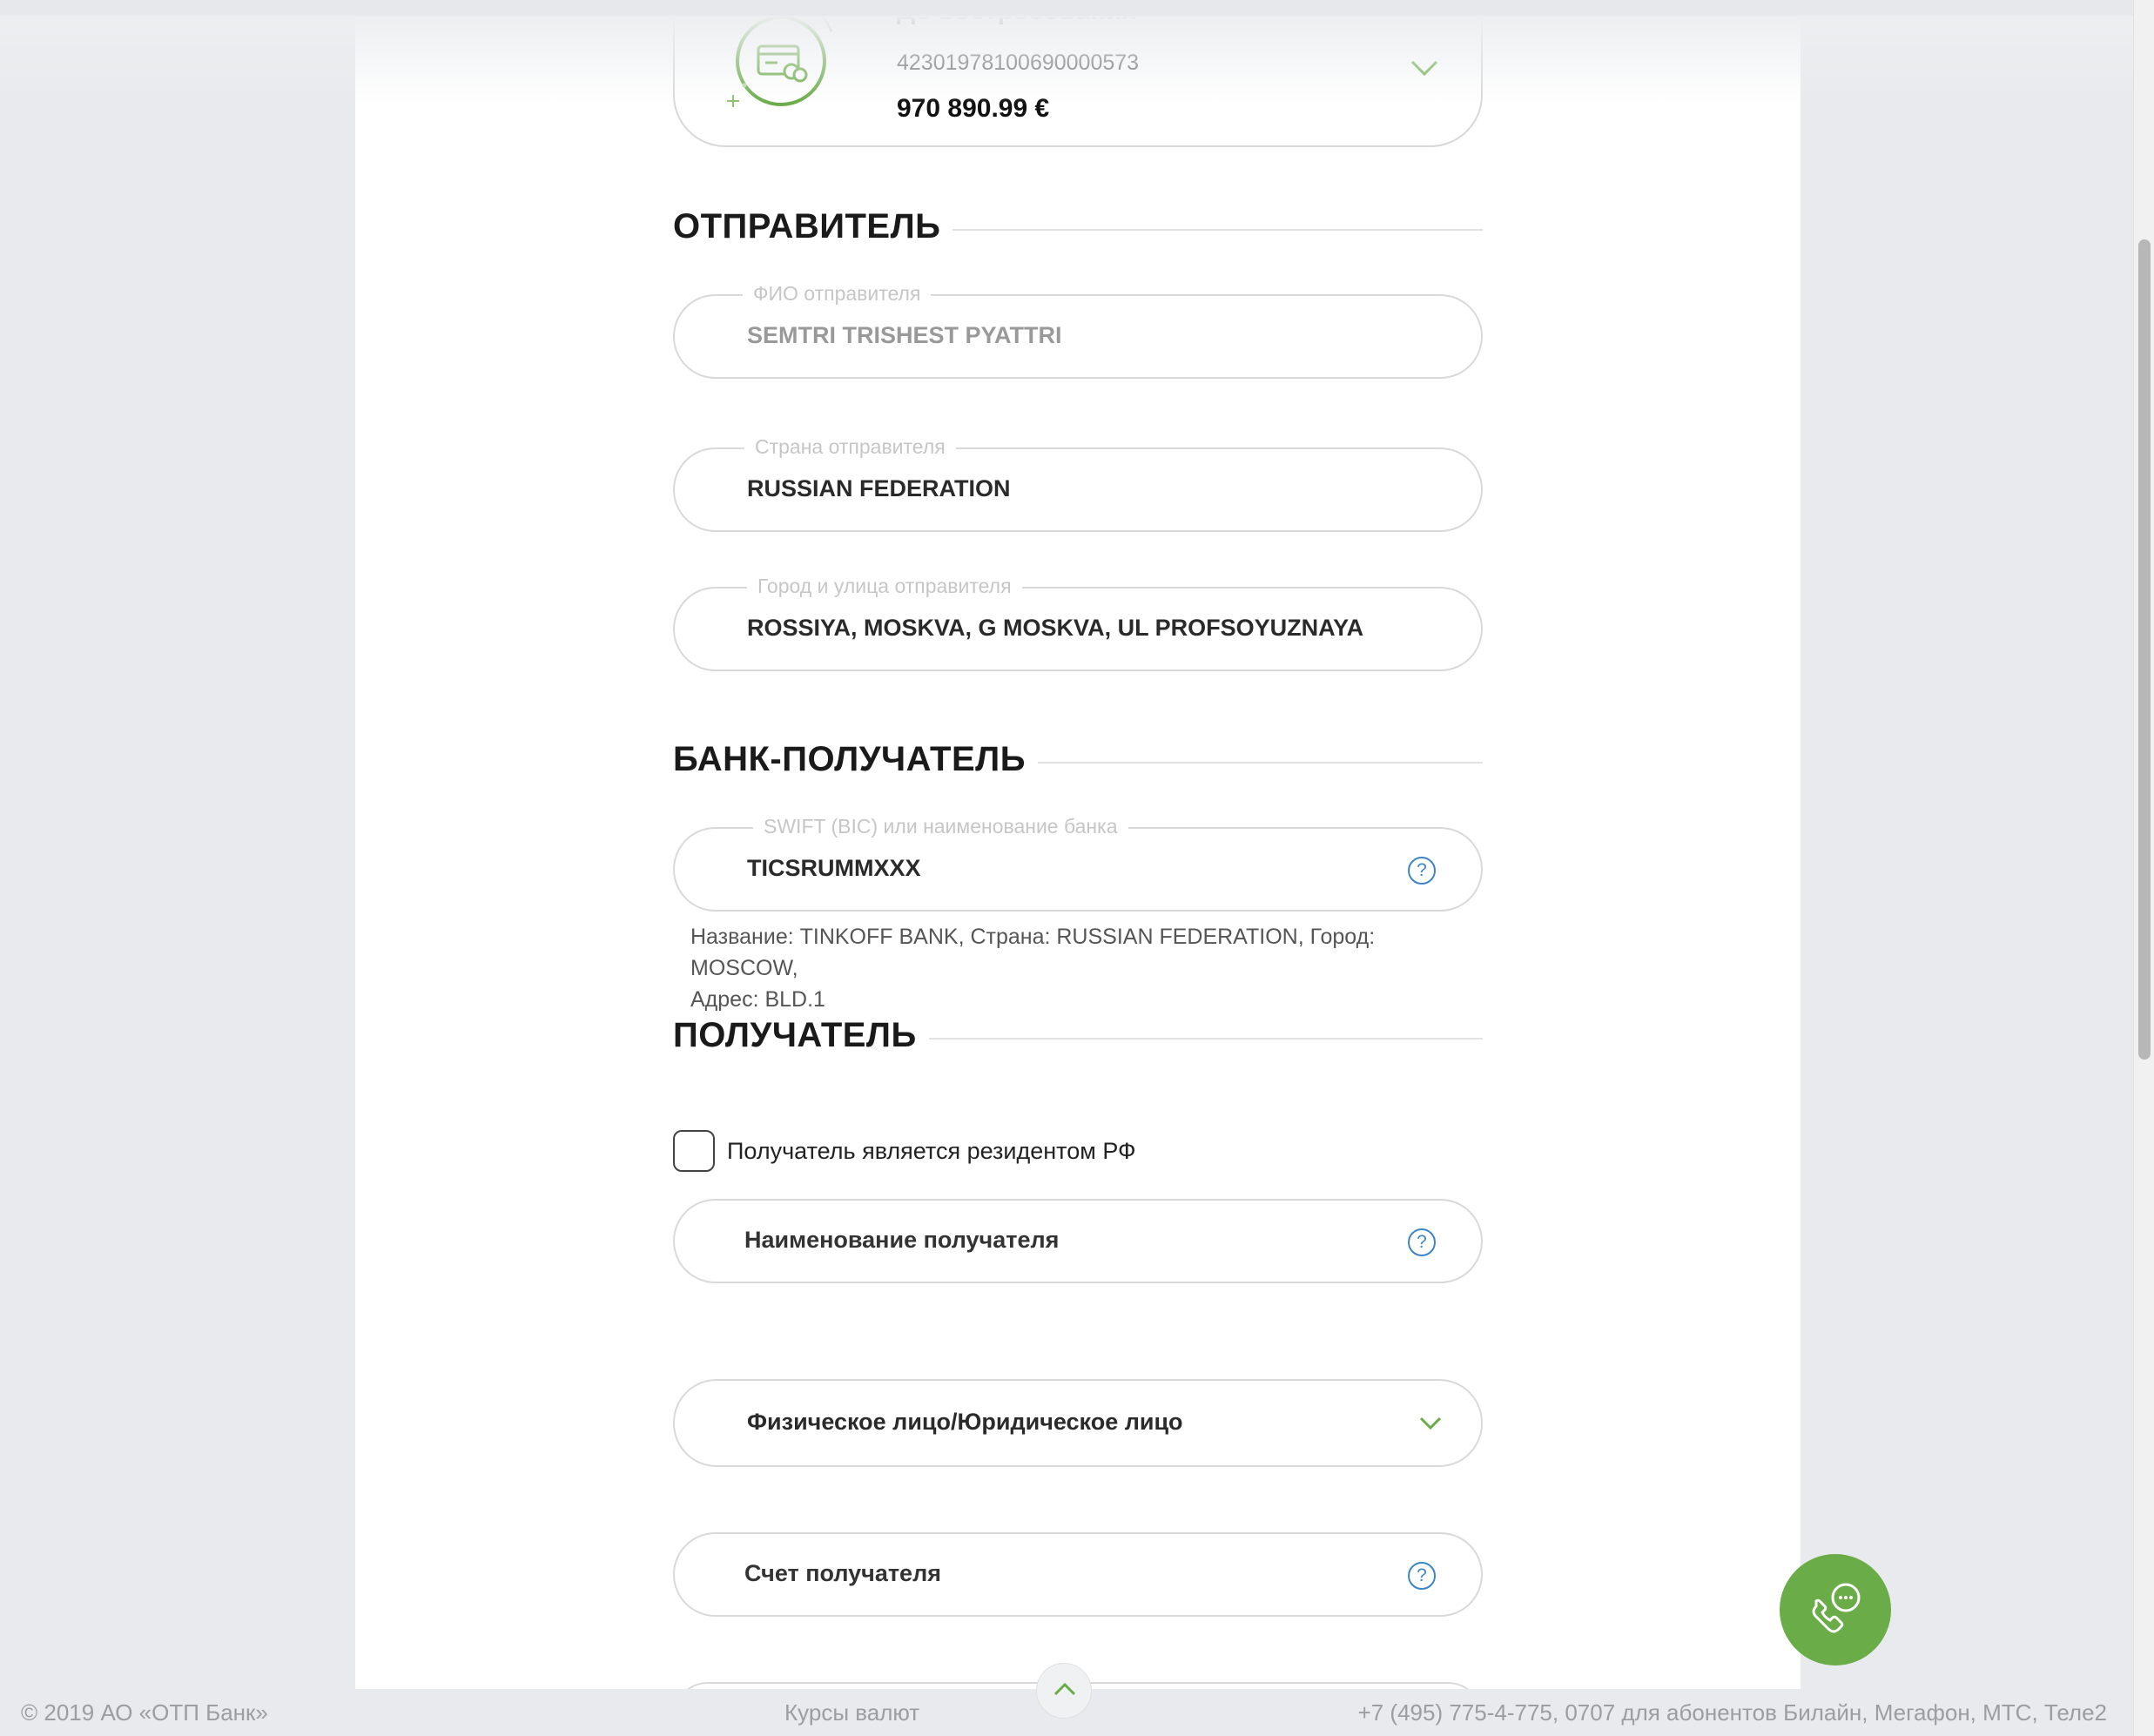  I want to click on bank-info-line: Адрес: BLD.1, so click(757, 999).